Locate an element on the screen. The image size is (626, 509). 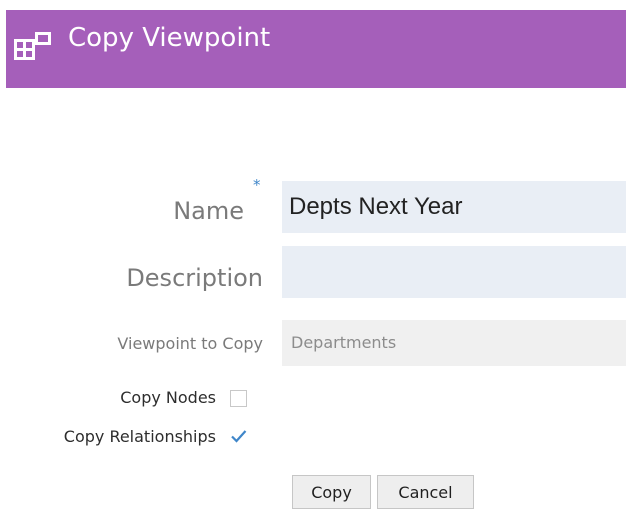
cancel-button: Cancel is located at coordinates (425, 492).